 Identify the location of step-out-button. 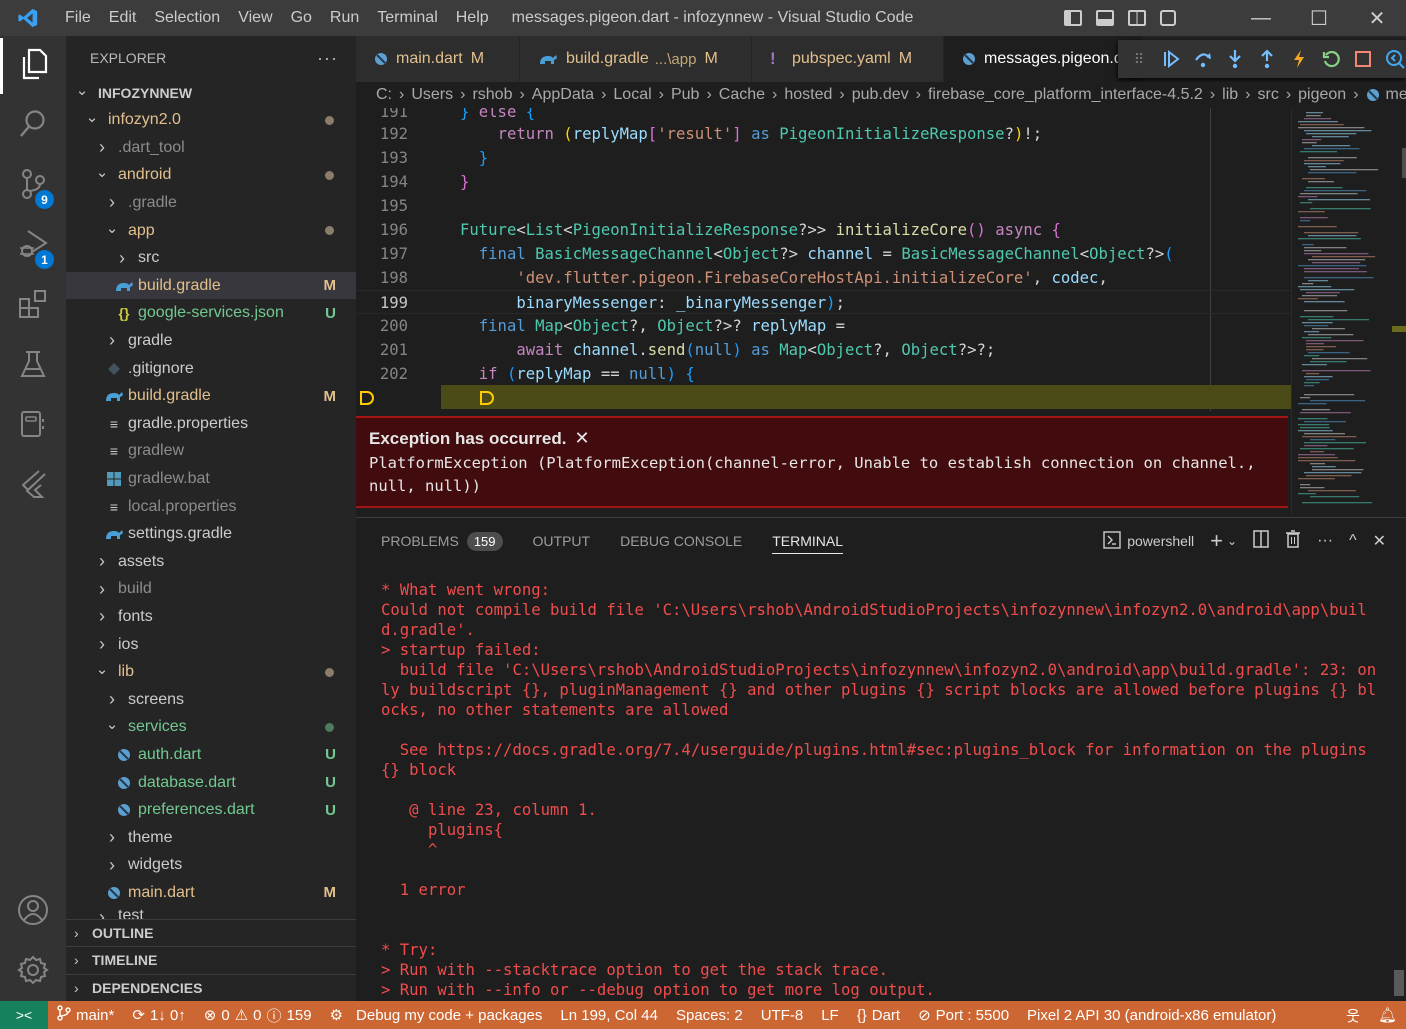
(1267, 59).